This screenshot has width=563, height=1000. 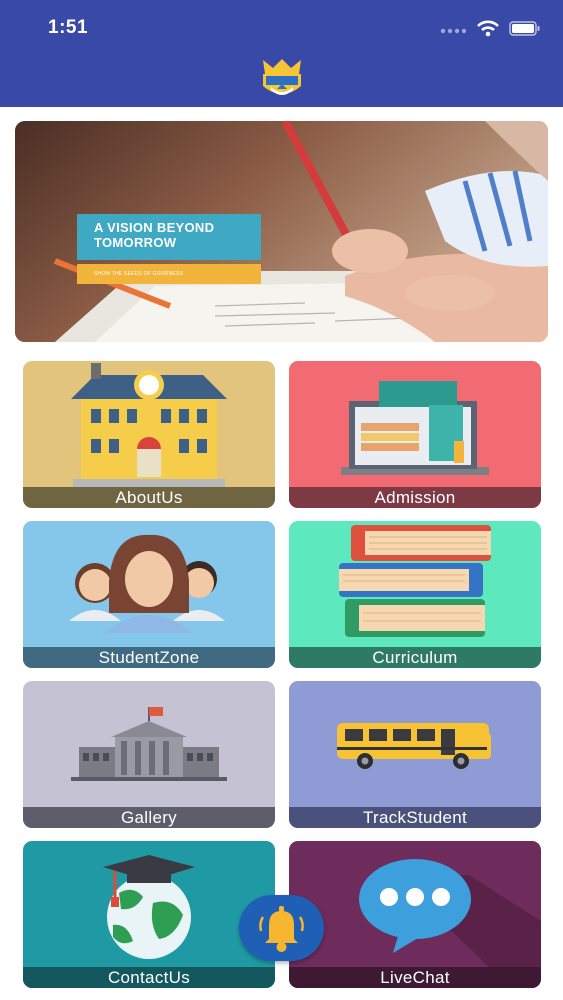 I want to click on wifi-icon, so click(x=488, y=31).